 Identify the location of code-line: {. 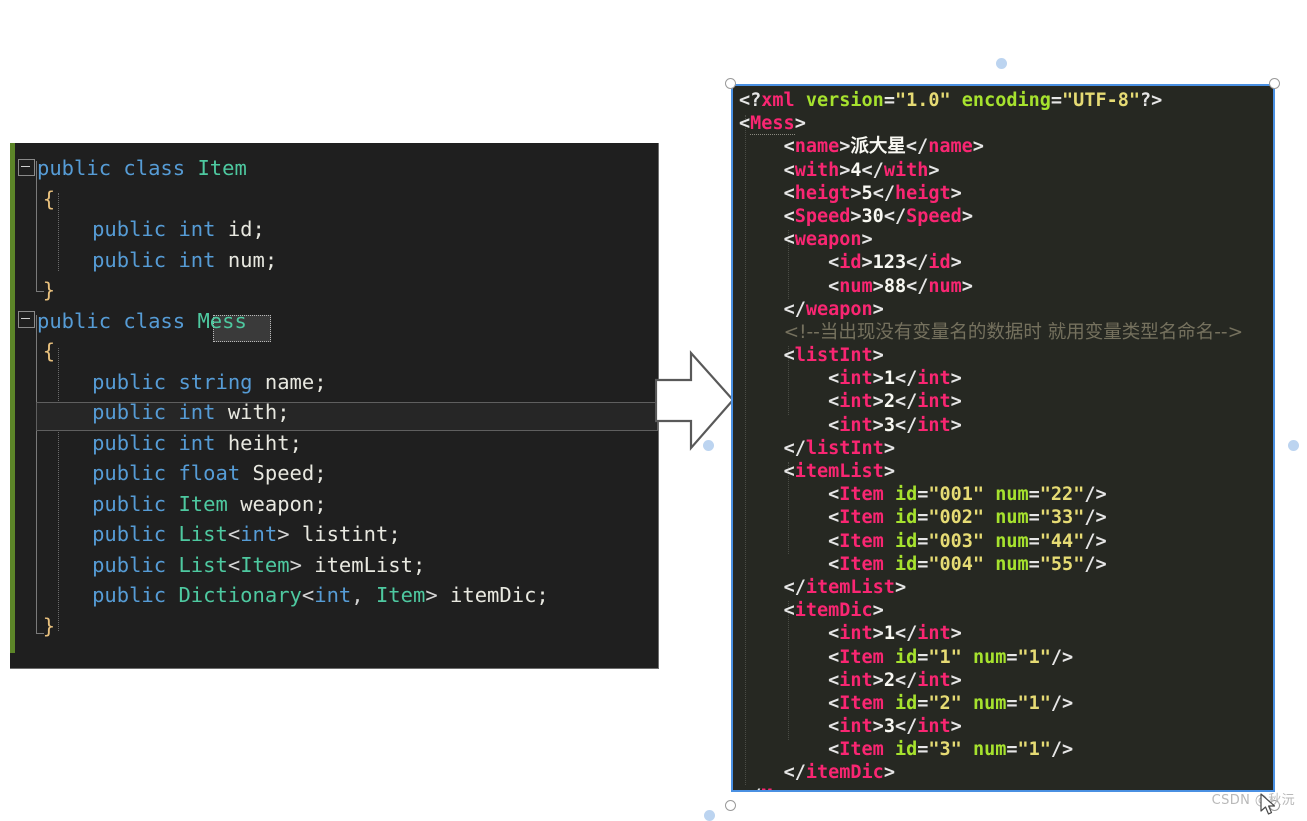
(283, 351).